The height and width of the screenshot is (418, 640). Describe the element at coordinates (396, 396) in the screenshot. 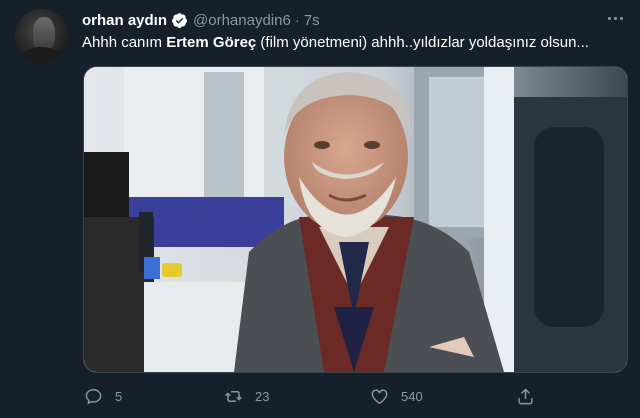

I see `like-action: 540` at that location.